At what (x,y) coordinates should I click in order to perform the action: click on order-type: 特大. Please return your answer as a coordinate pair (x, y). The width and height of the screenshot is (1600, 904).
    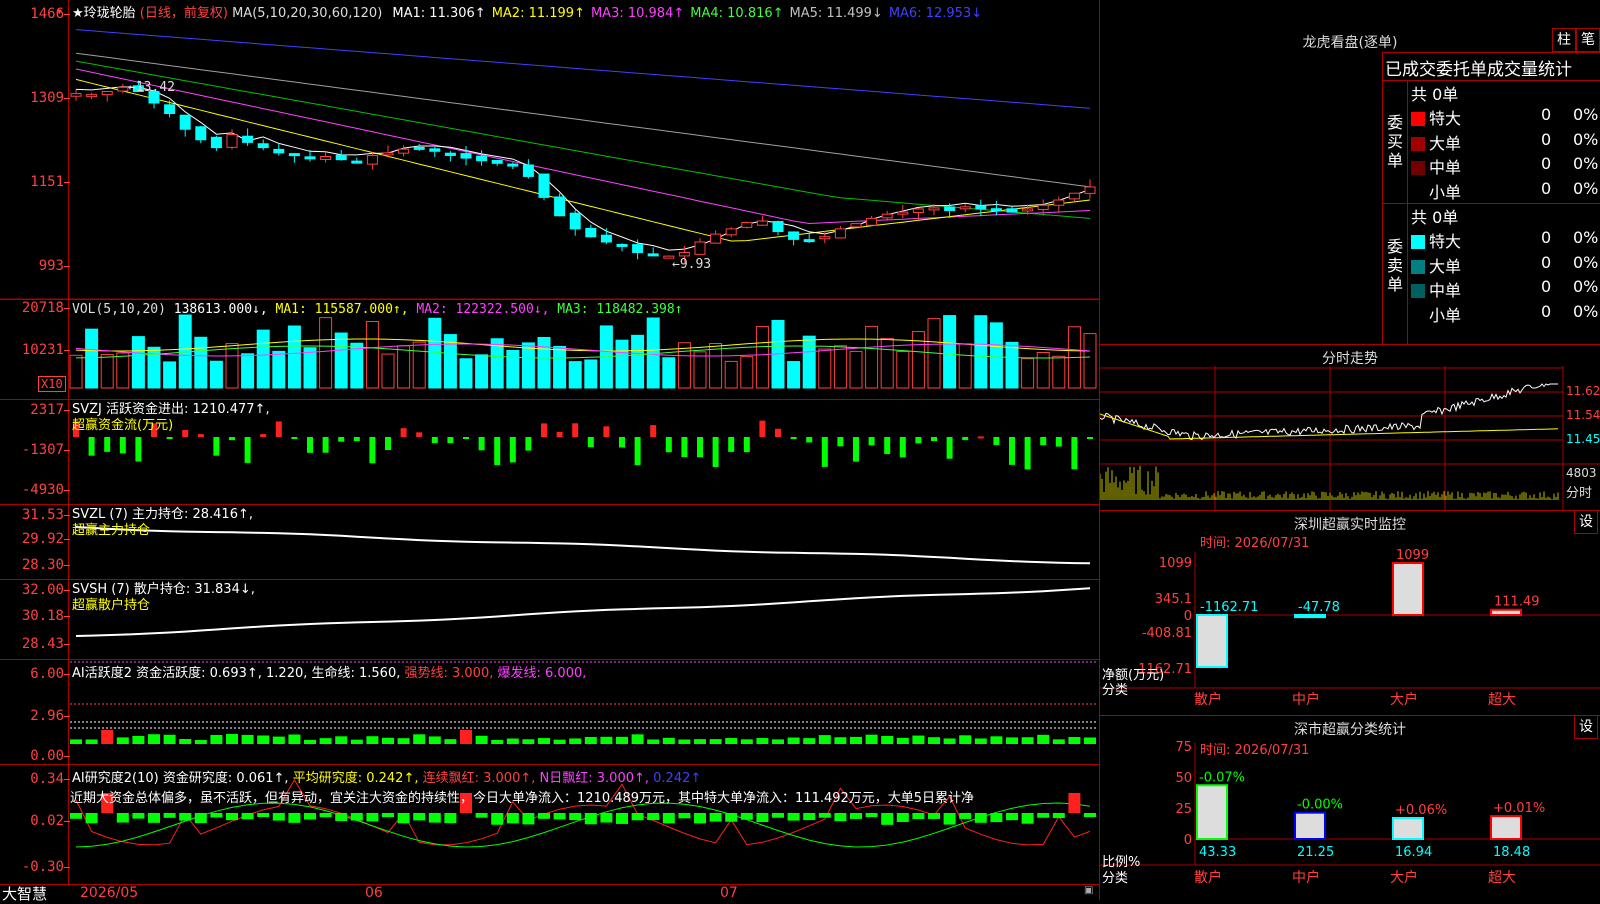
    Looking at the image, I should click on (1445, 118).